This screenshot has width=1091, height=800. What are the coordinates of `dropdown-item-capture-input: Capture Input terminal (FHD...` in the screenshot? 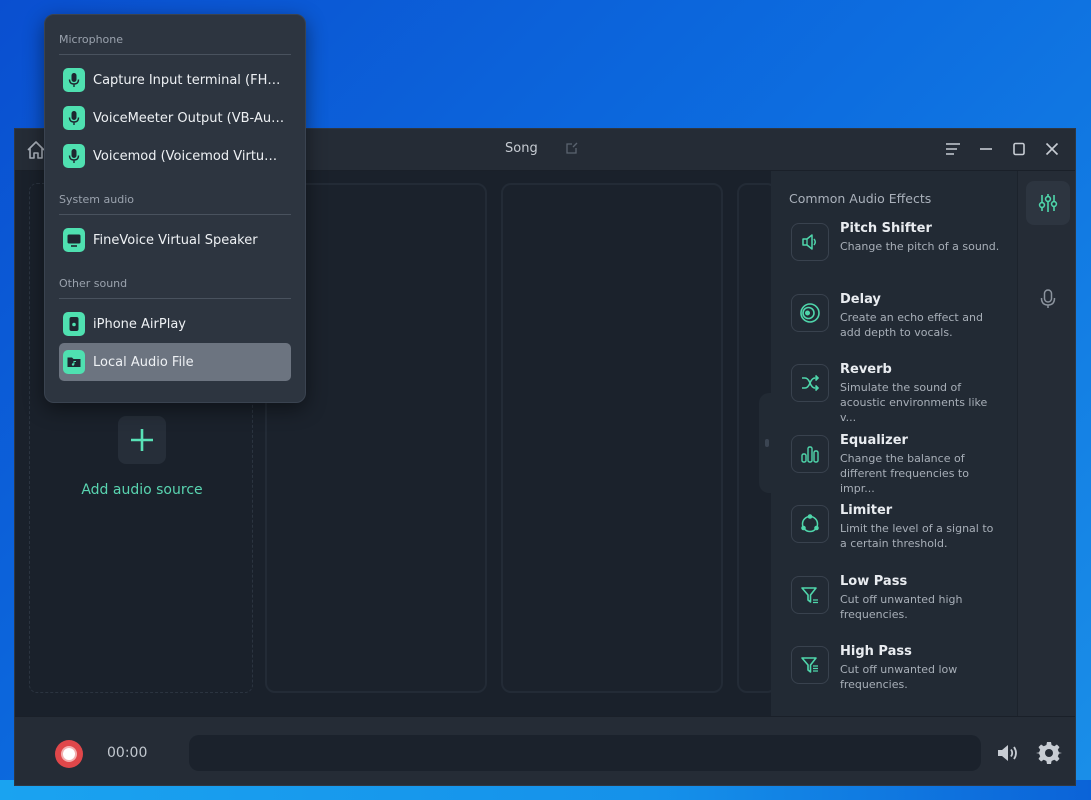 It's located at (175, 80).